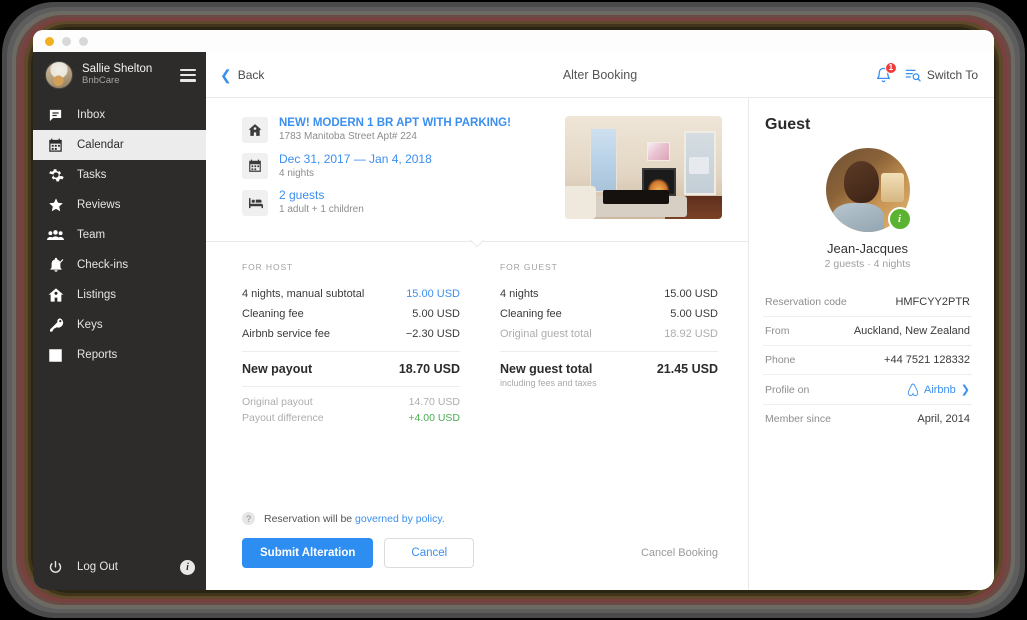  I want to click on property-photo, so click(643, 167).